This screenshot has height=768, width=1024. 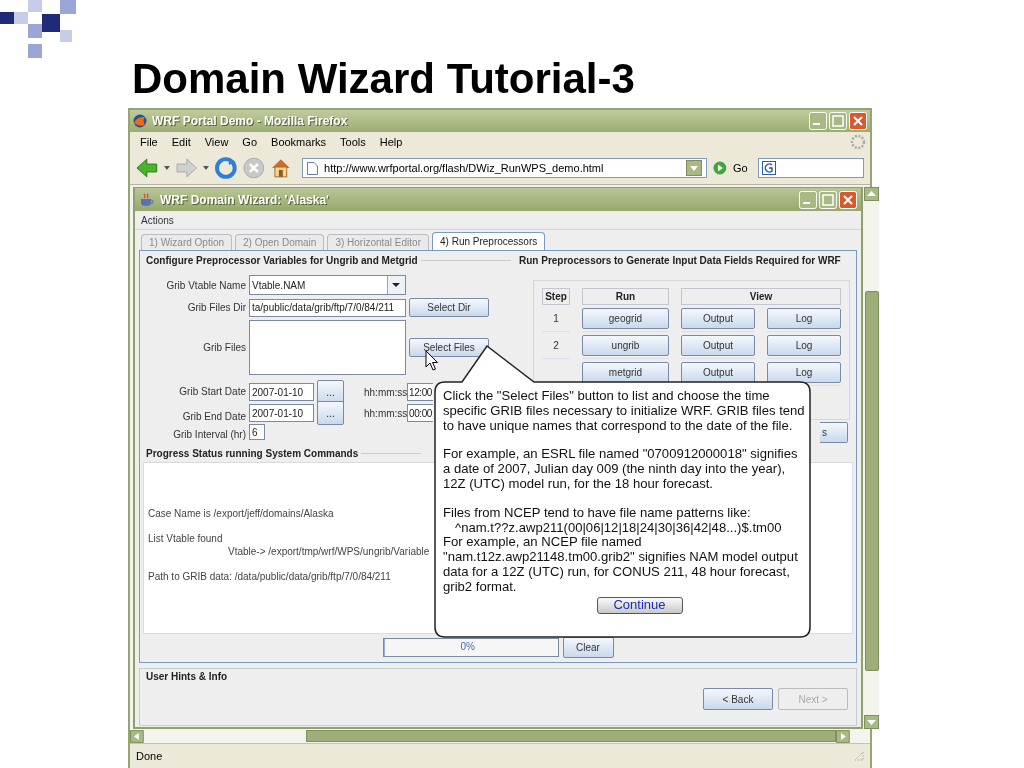 I want to click on field-label: Grib End Date, so click(x=213, y=416).